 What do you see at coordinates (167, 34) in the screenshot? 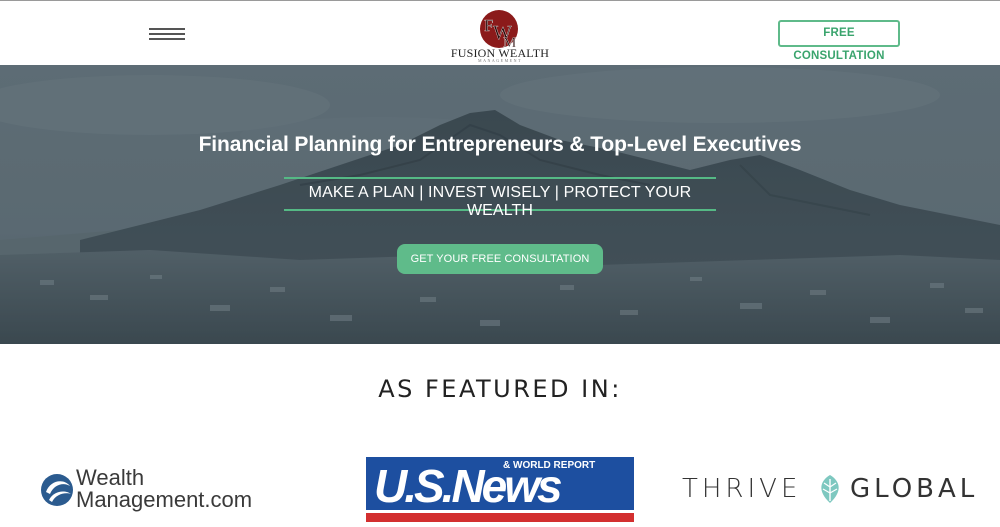
I see `hamburger-menu-icon` at bounding box center [167, 34].